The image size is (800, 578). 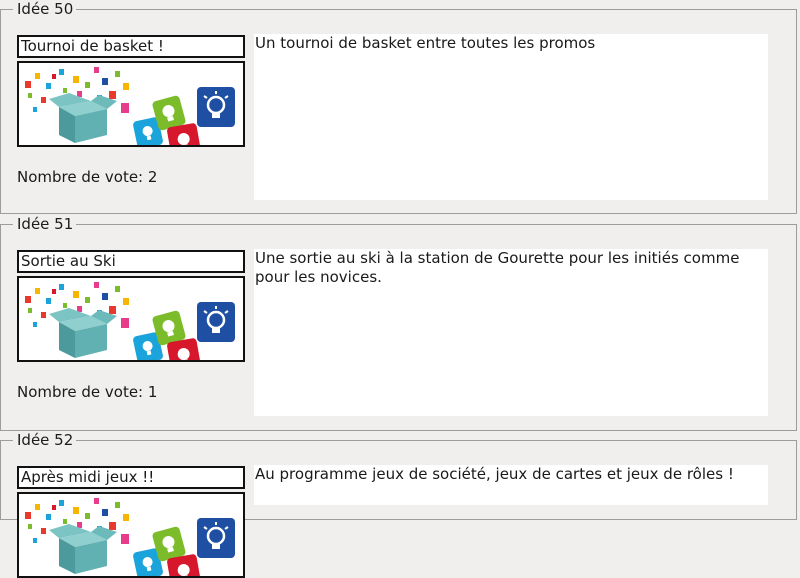 I want to click on idea-title: Tournoi de basket !, so click(x=131, y=46).